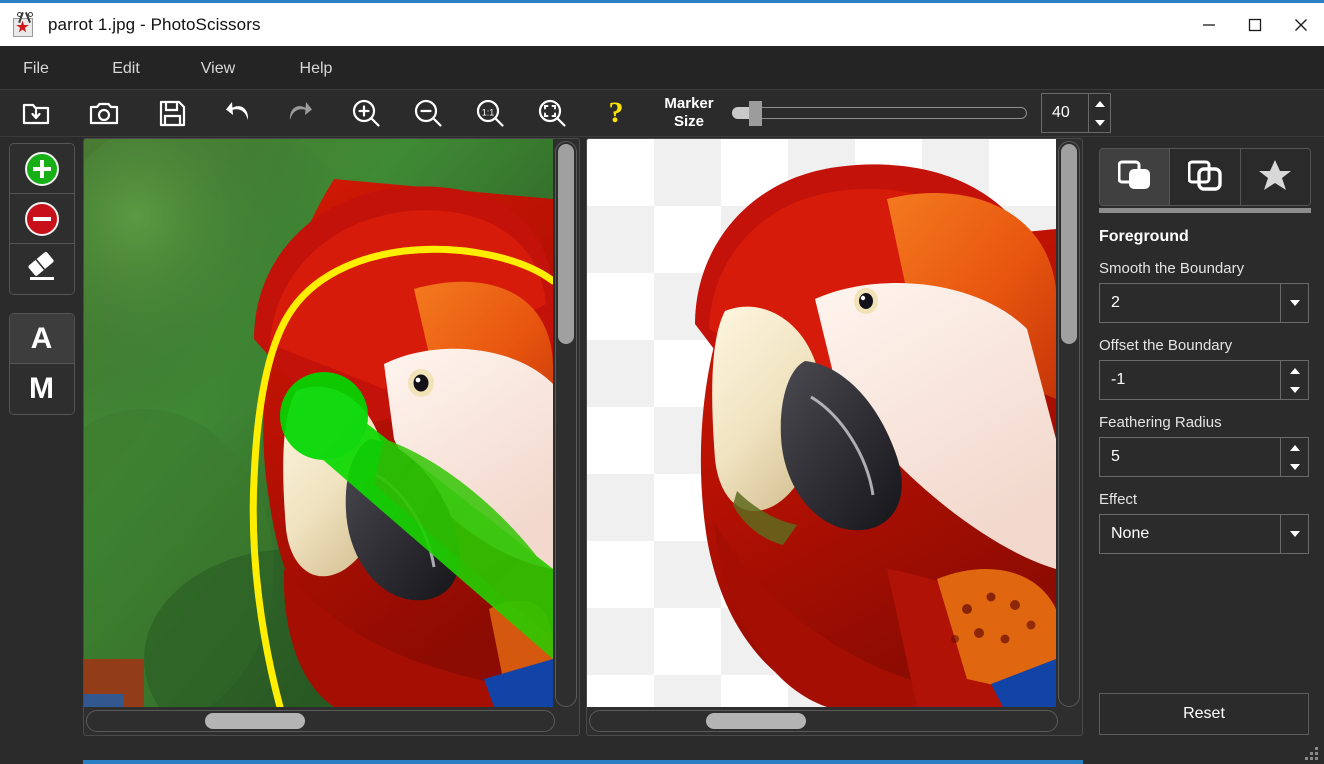 The width and height of the screenshot is (1324, 764). I want to click on manual-mode-button: M, so click(41, 389).